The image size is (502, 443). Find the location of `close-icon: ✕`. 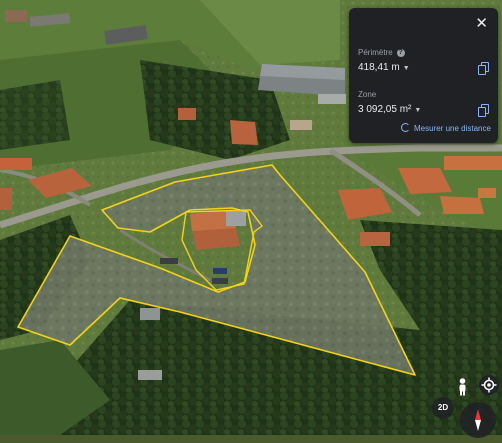

close-icon: ✕ is located at coordinates (481, 24).